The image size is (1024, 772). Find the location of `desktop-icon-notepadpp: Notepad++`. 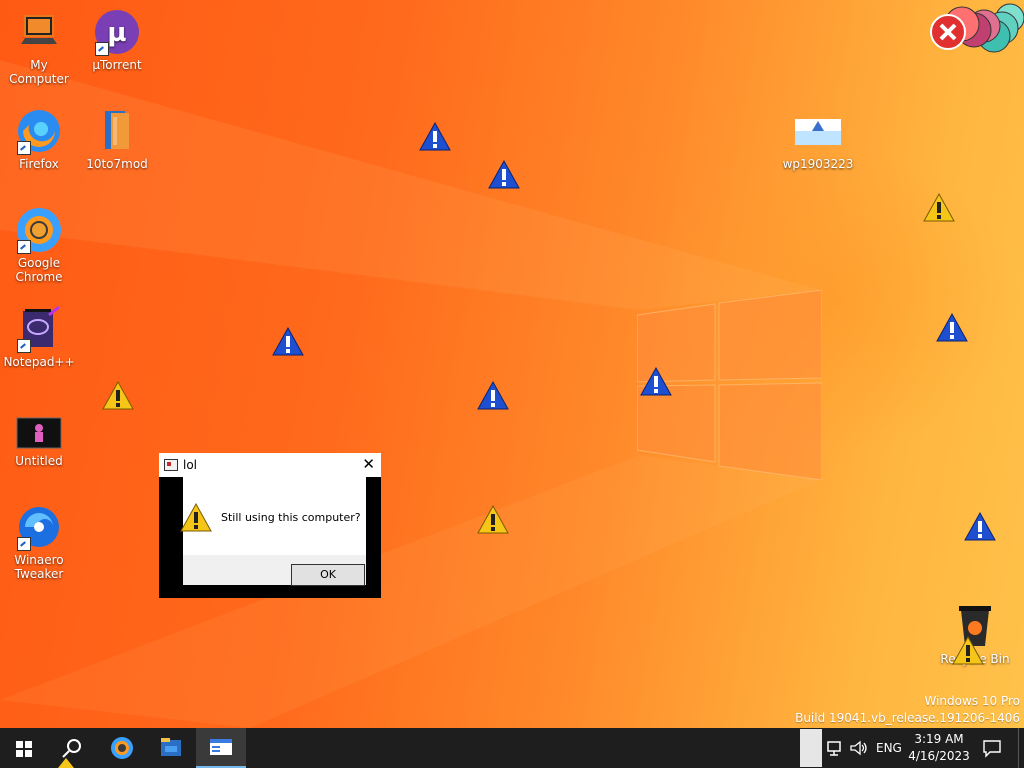

desktop-icon-notepadpp: Notepad++ is located at coordinates (39, 337).